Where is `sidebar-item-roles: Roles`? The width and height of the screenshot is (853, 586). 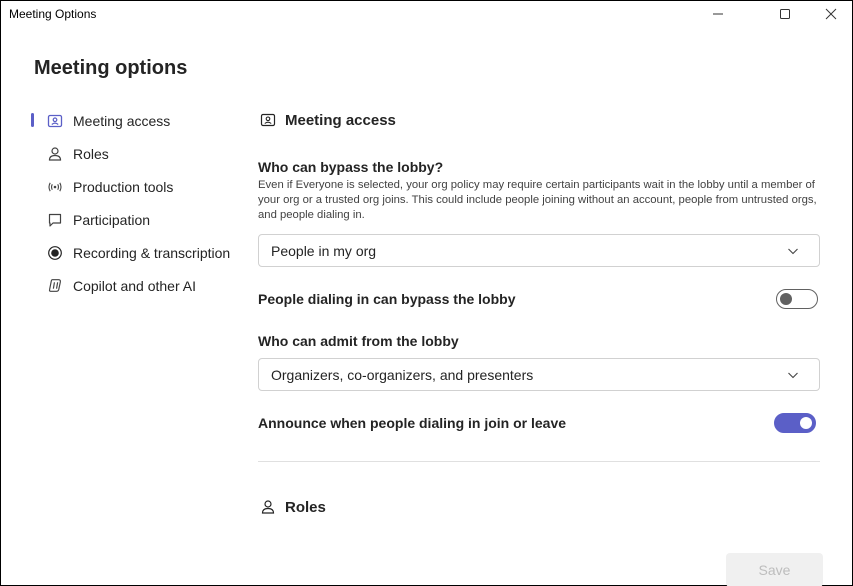 sidebar-item-roles: Roles is located at coordinates (134, 153).